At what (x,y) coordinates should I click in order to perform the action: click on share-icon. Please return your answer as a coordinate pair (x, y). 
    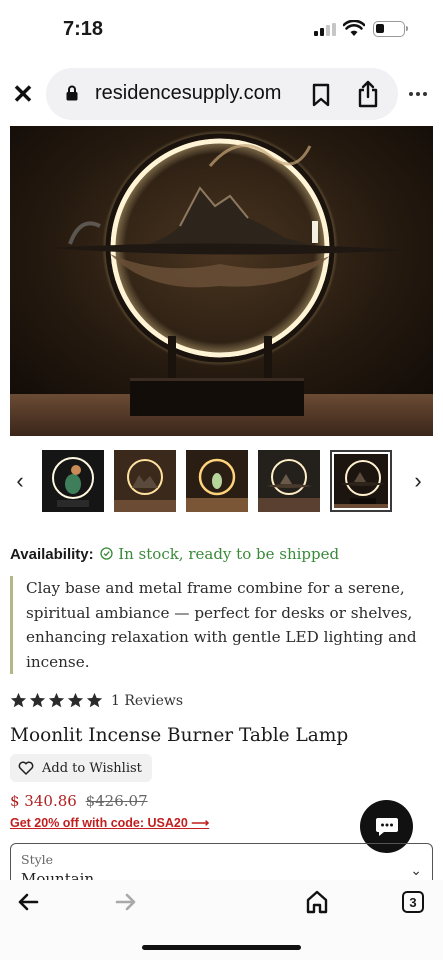
    Looking at the image, I should click on (368, 94).